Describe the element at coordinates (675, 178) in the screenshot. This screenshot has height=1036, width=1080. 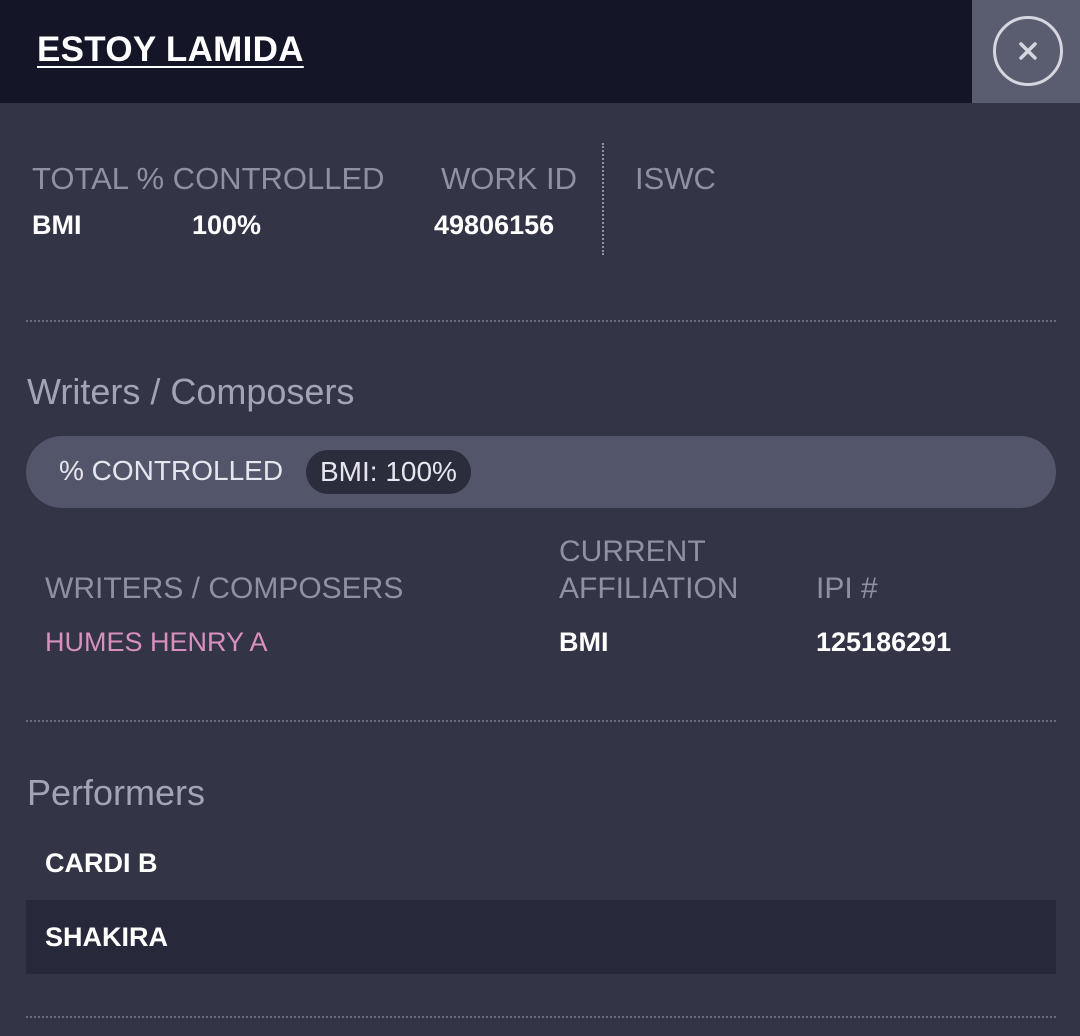
I see `iswc-label: ISWC` at that location.